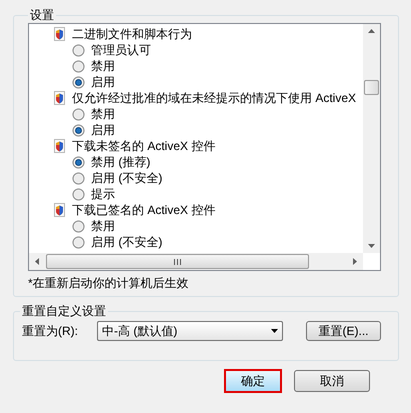 Image resolution: width=411 pixels, height=413 pixels. I want to click on radio-option: 管理员认可, so click(111, 50).